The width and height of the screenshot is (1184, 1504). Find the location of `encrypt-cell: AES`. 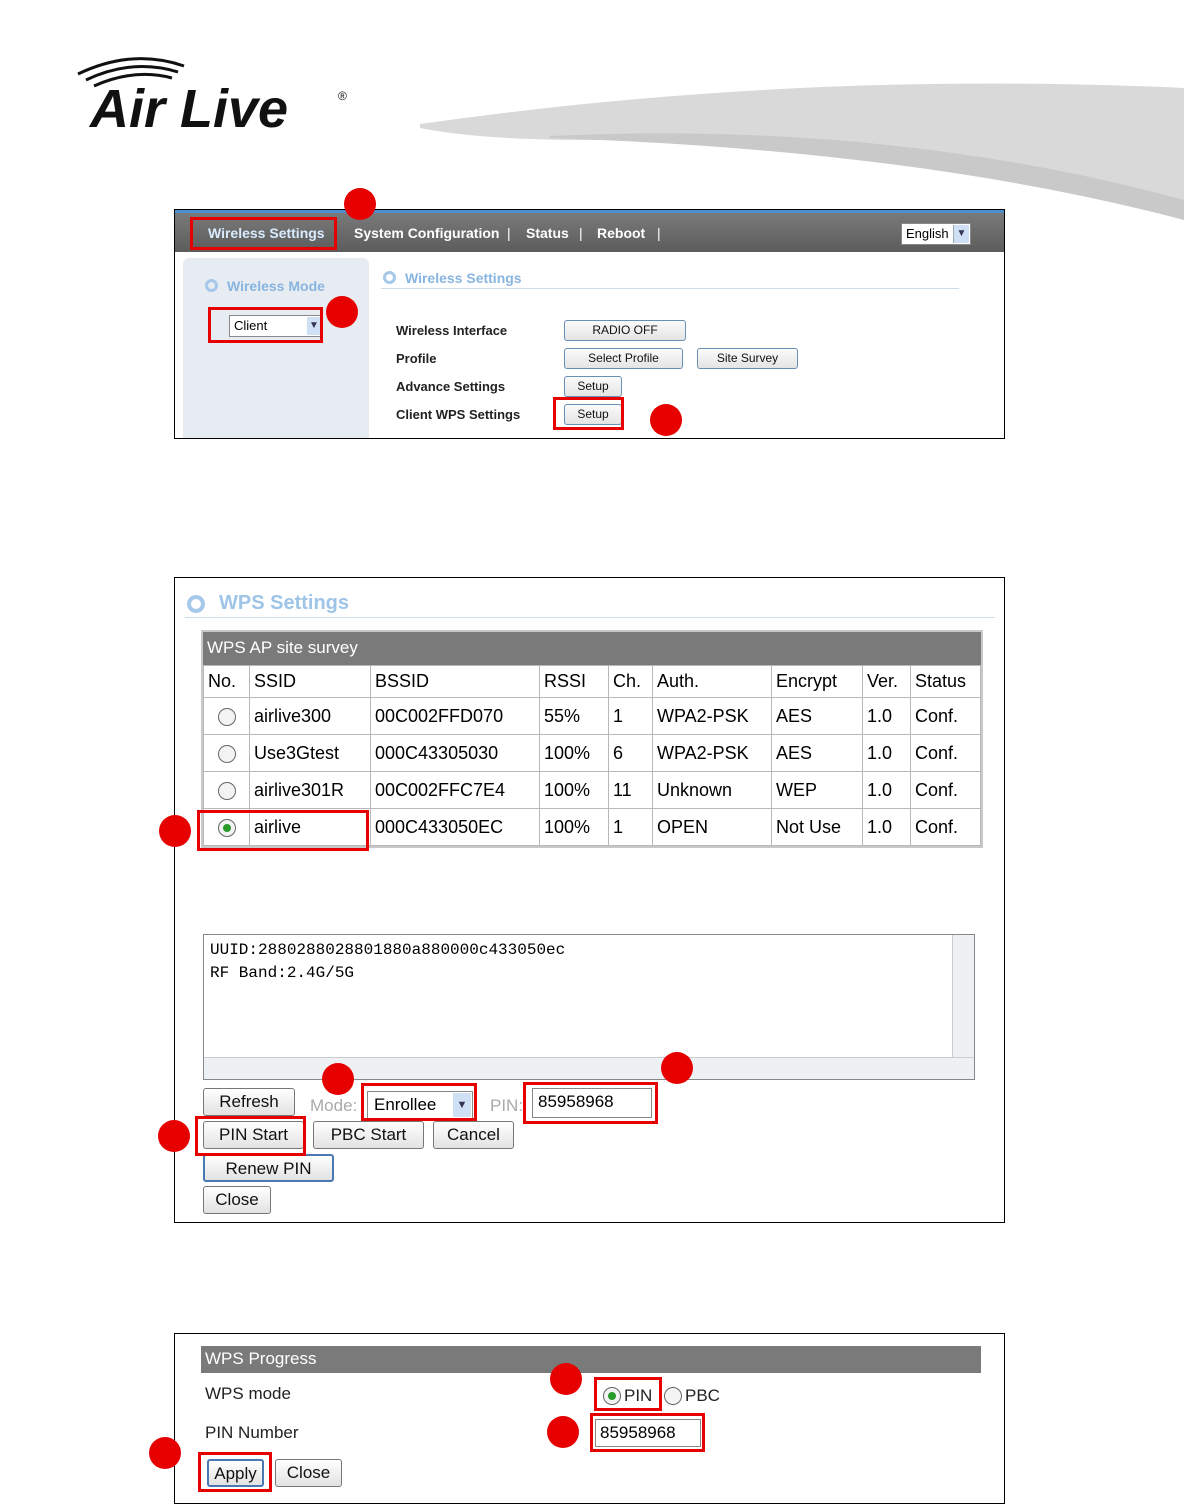

encrypt-cell: AES is located at coordinates (817, 753).